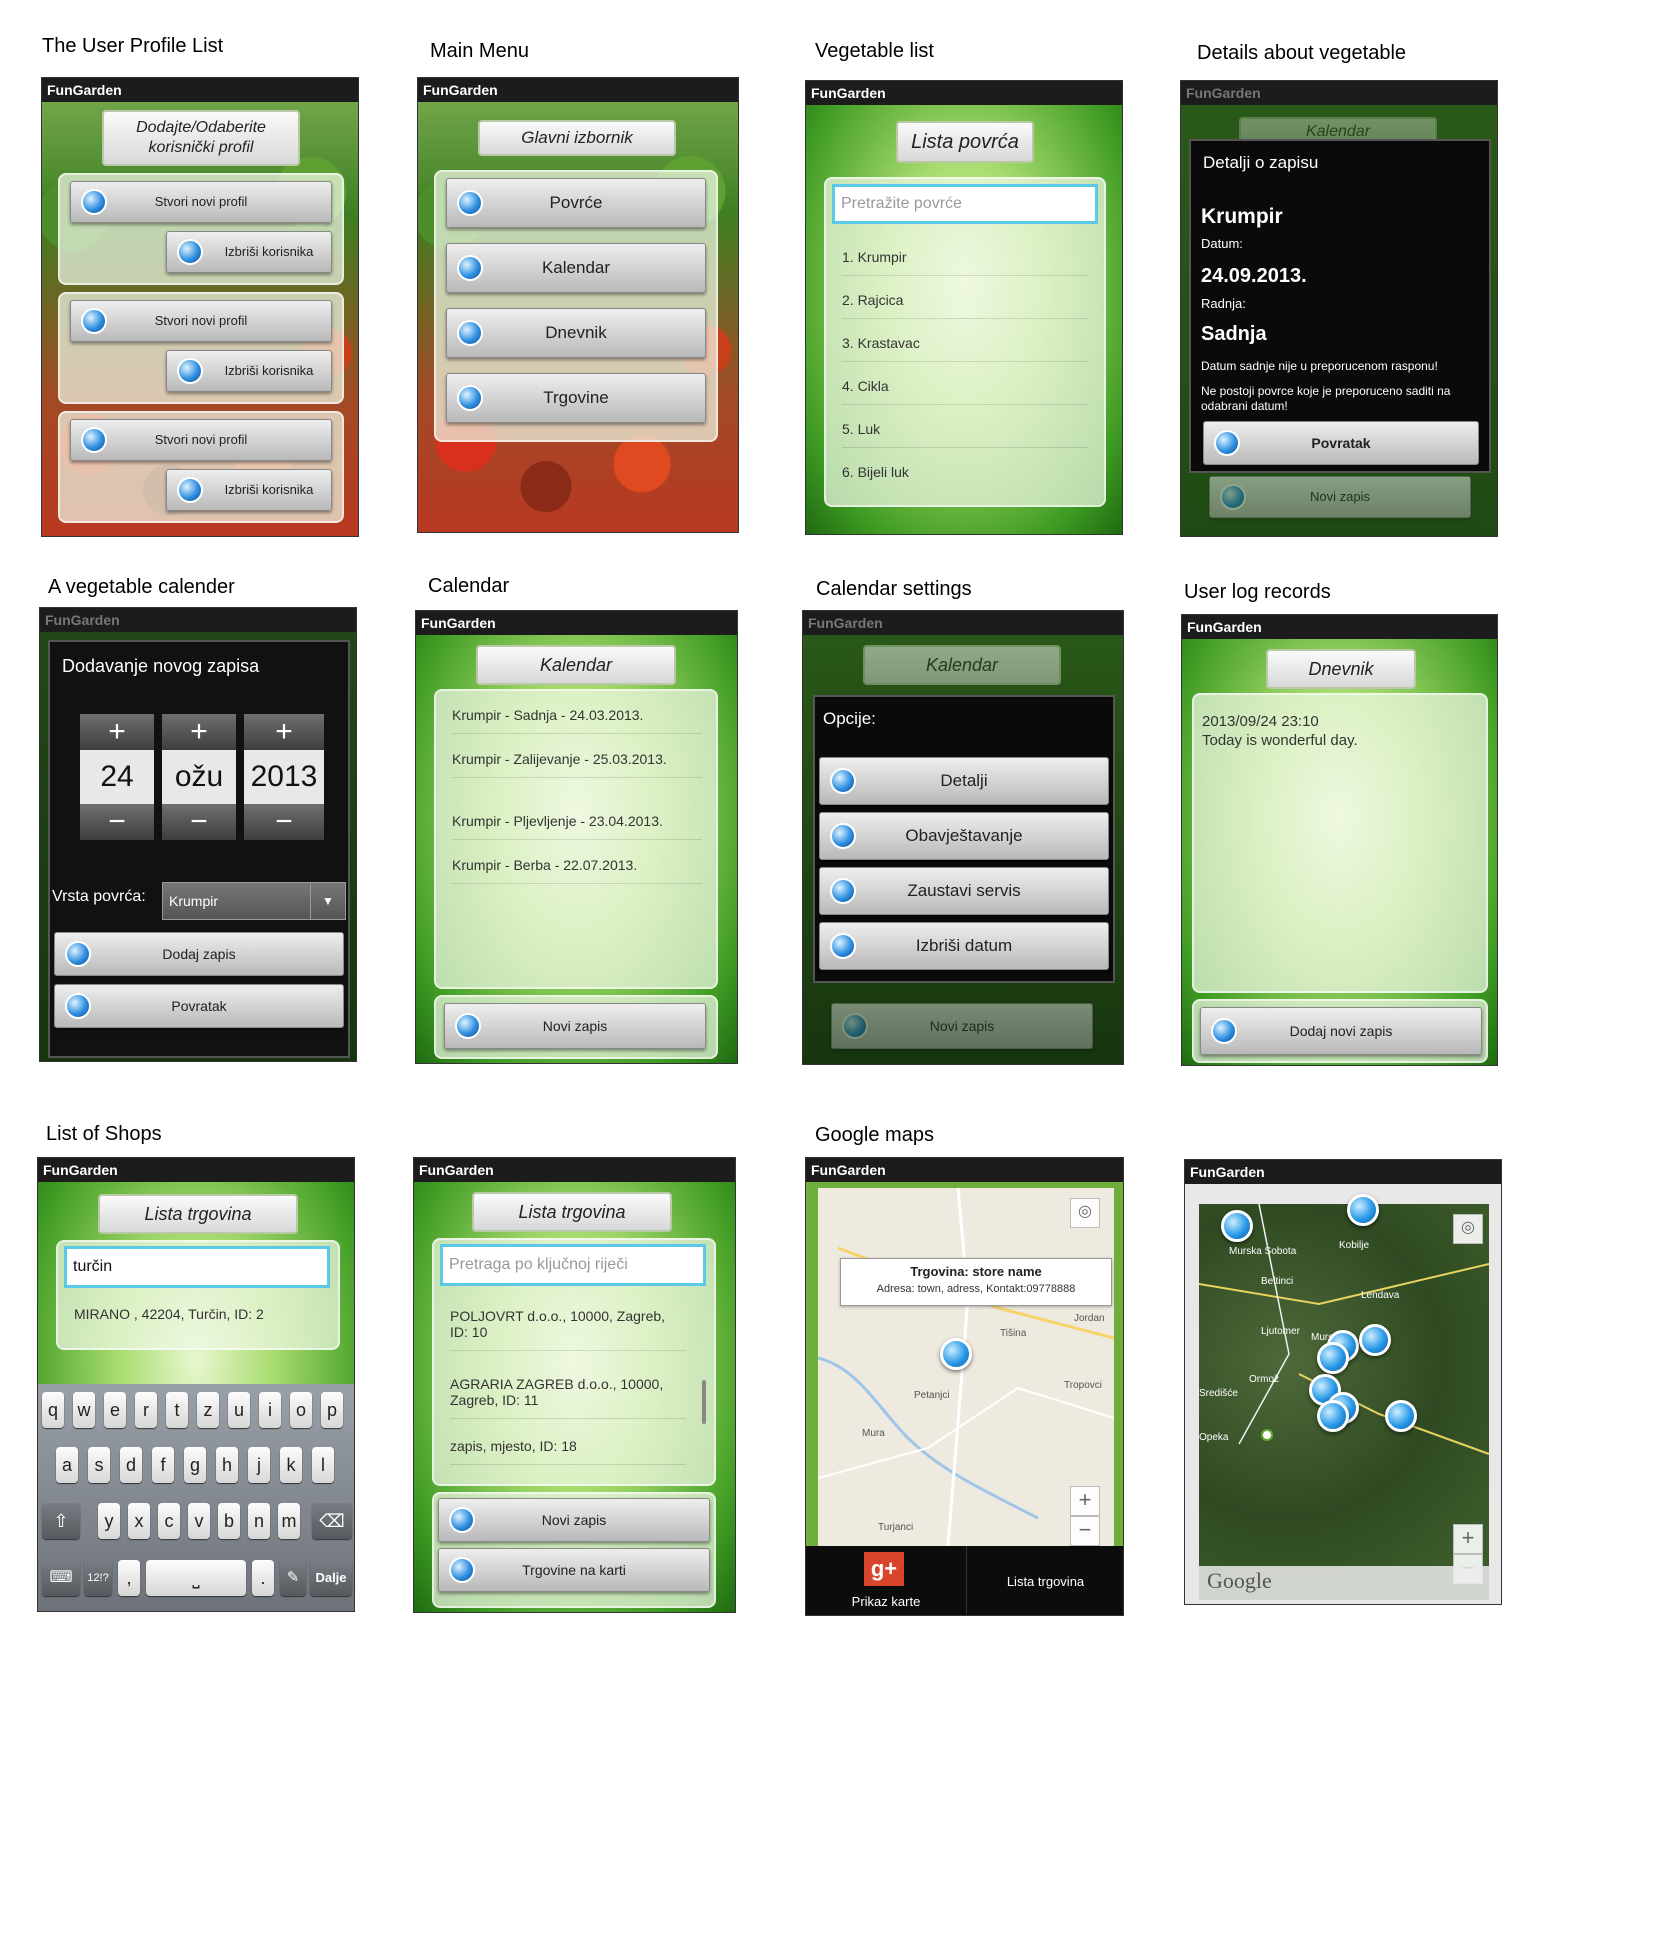 The image size is (1668, 1958). Describe the element at coordinates (332, 1410) in the screenshot. I see `key: p` at that location.